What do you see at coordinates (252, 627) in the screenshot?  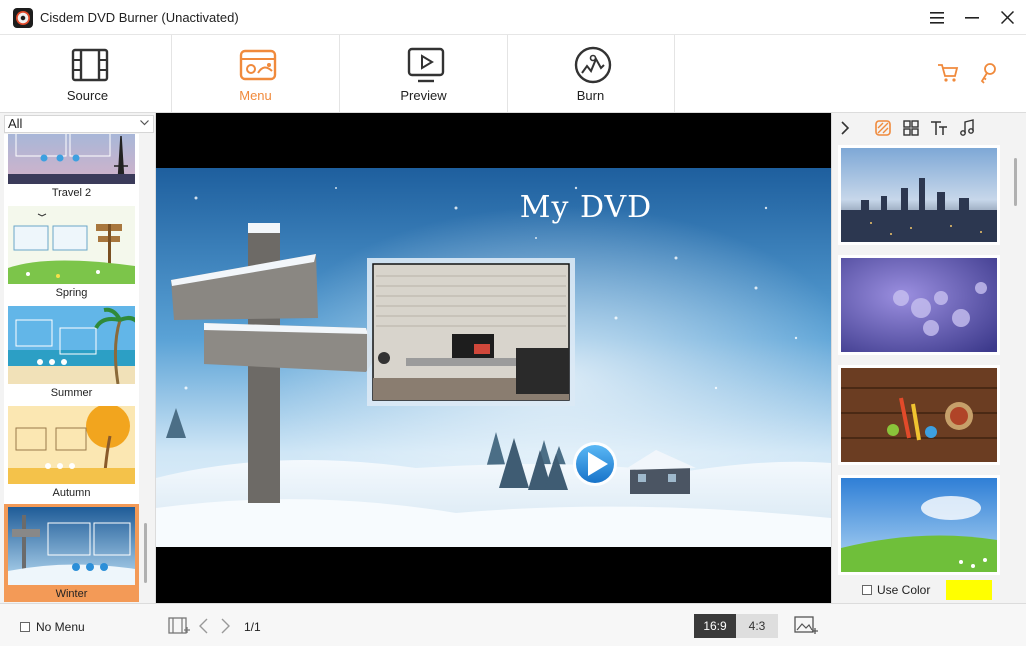 I see `page-indicator: 1/1` at bounding box center [252, 627].